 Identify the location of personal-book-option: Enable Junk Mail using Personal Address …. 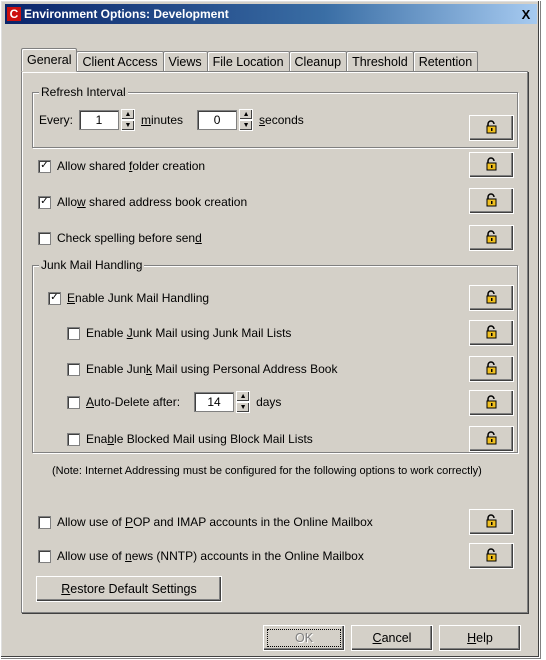
(202, 369).